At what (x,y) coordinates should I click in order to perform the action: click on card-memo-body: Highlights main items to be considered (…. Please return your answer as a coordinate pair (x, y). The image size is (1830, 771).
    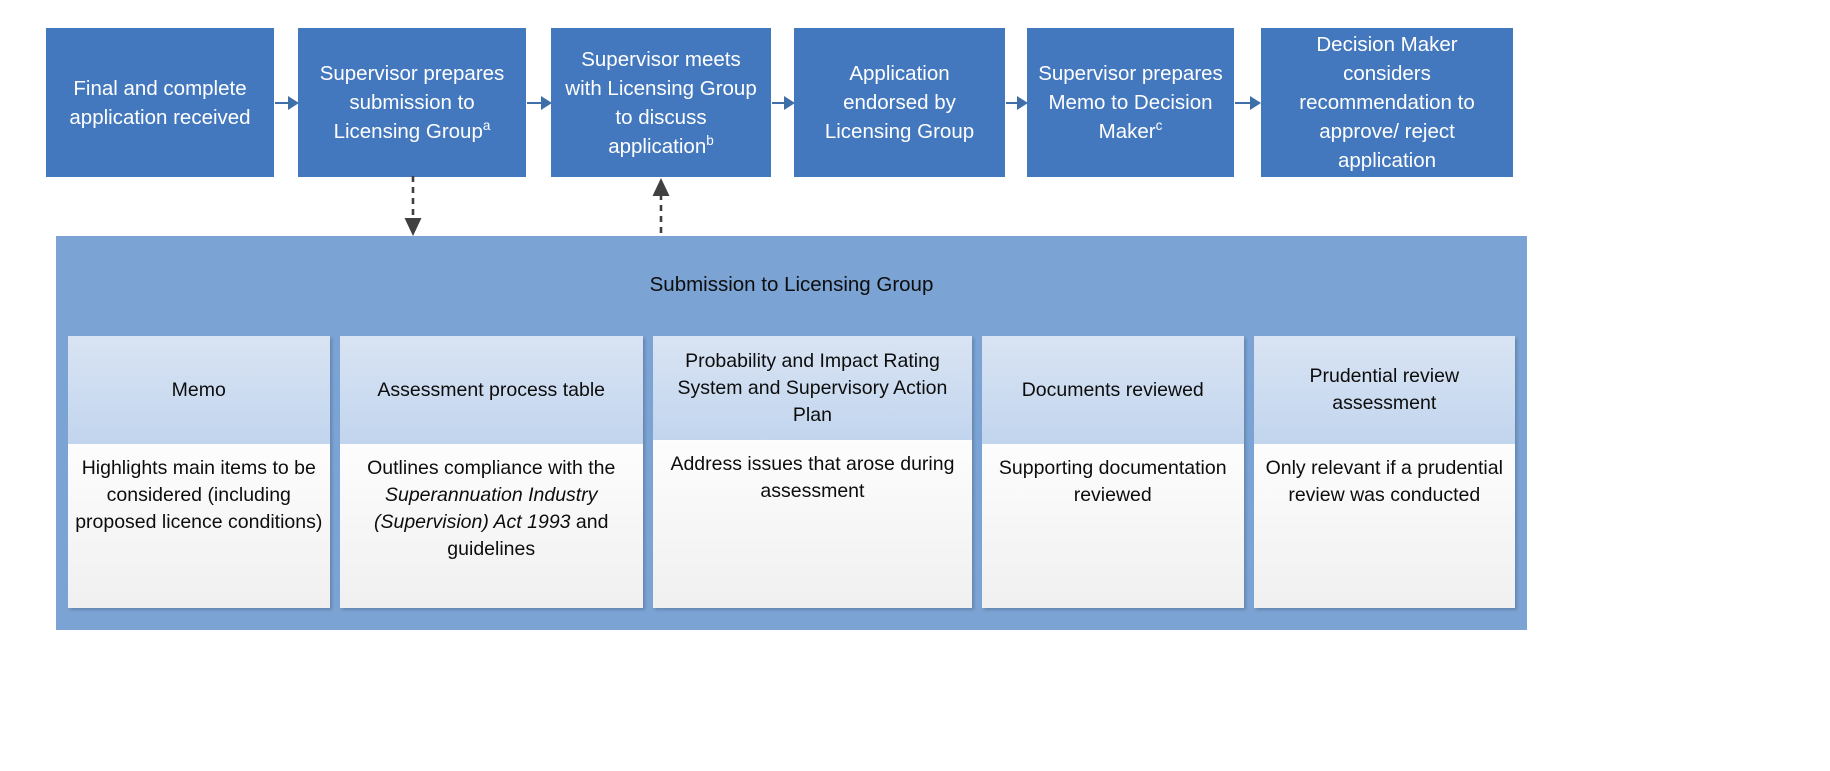
    Looking at the image, I should click on (199, 526).